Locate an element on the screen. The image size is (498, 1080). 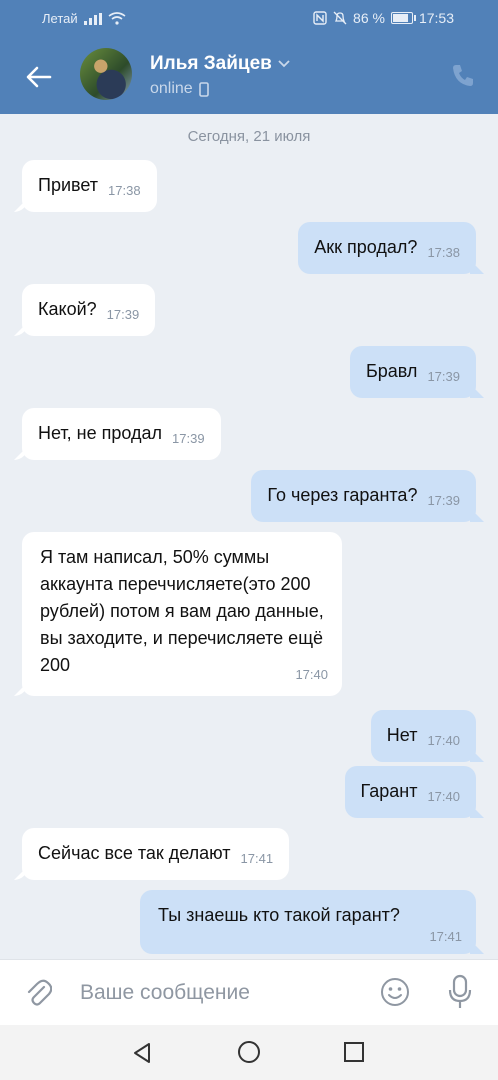
wifi-icon is located at coordinates (117, 18).